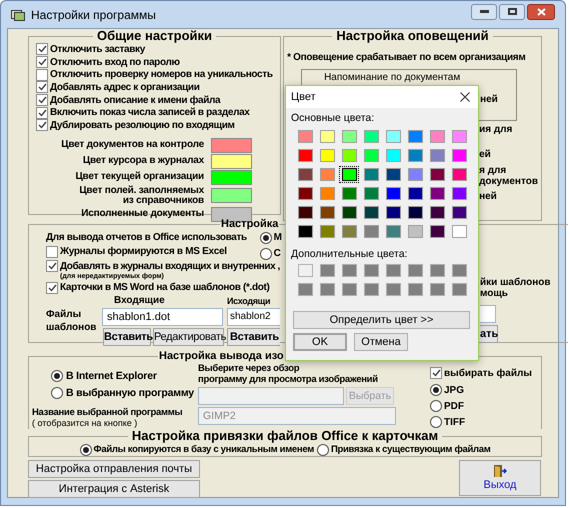  I want to click on close-button, so click(541, 12).